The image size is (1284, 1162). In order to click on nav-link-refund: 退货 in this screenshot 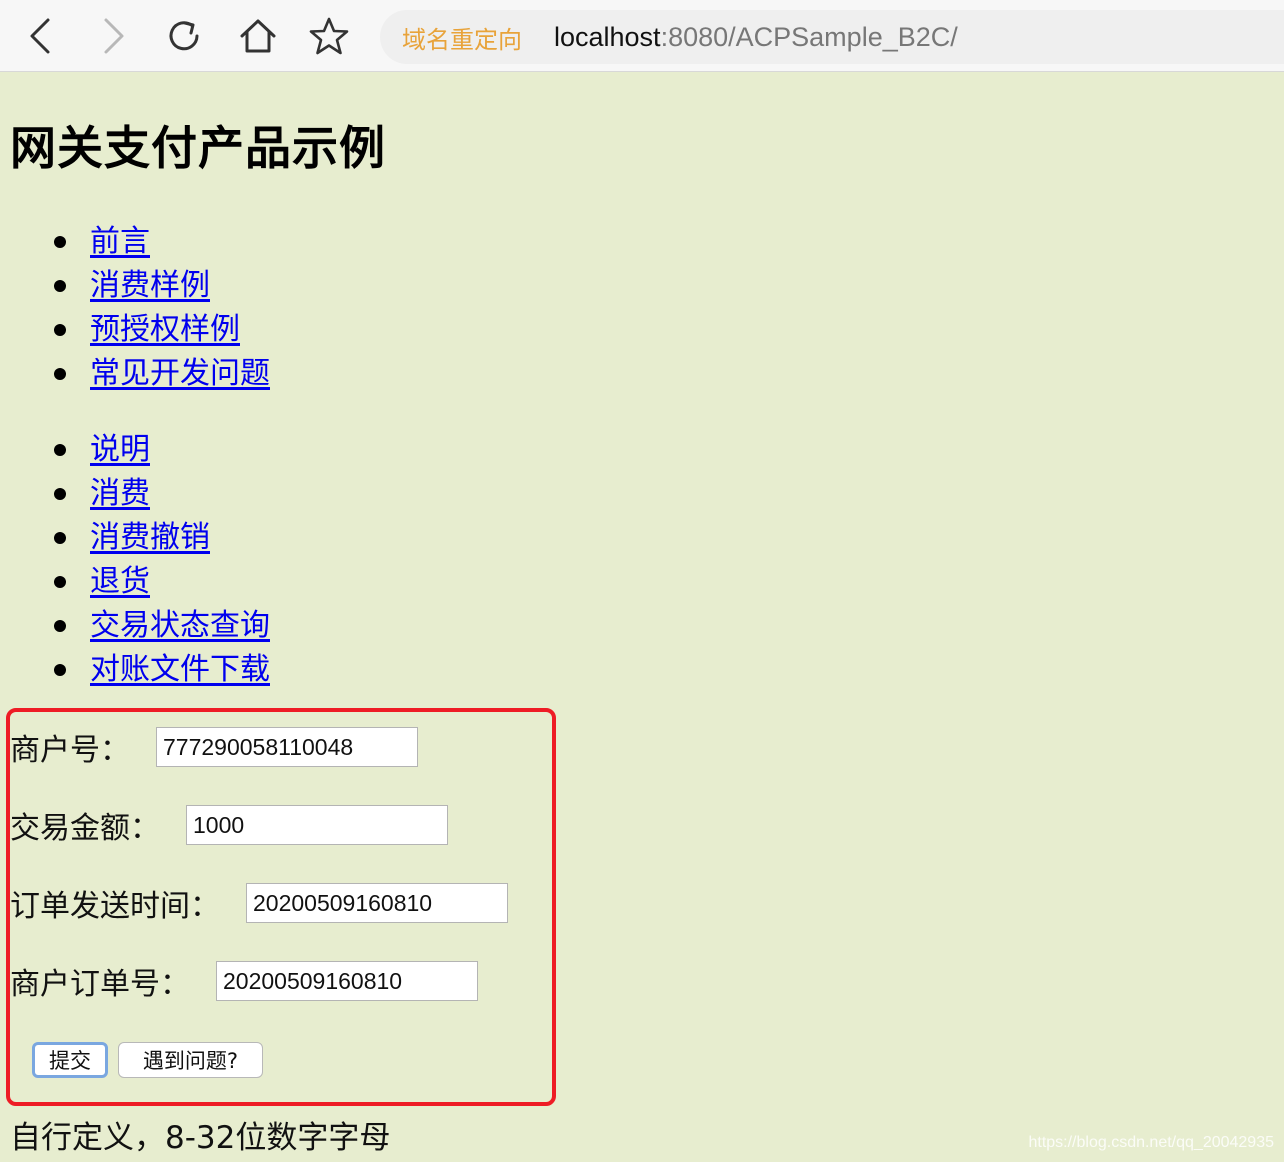, I will do `click(120, 581)`.